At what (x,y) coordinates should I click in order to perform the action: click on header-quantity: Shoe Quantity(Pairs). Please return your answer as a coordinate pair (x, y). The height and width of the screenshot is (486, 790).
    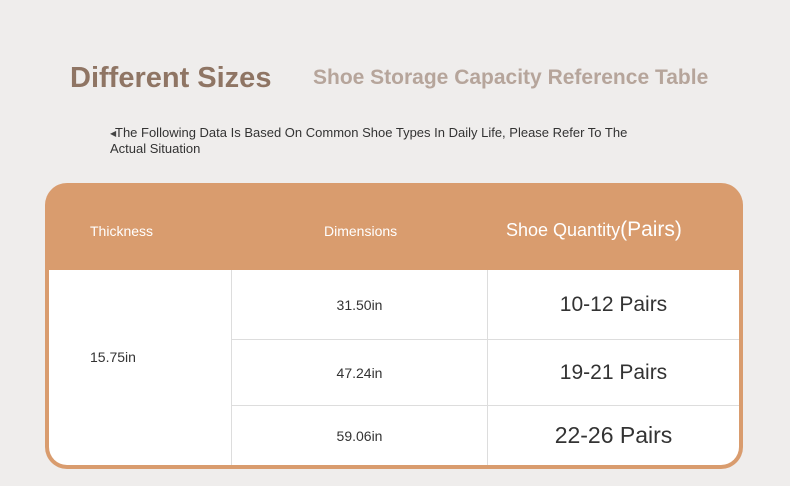
    Looking at the image, I should click on (594, 230).